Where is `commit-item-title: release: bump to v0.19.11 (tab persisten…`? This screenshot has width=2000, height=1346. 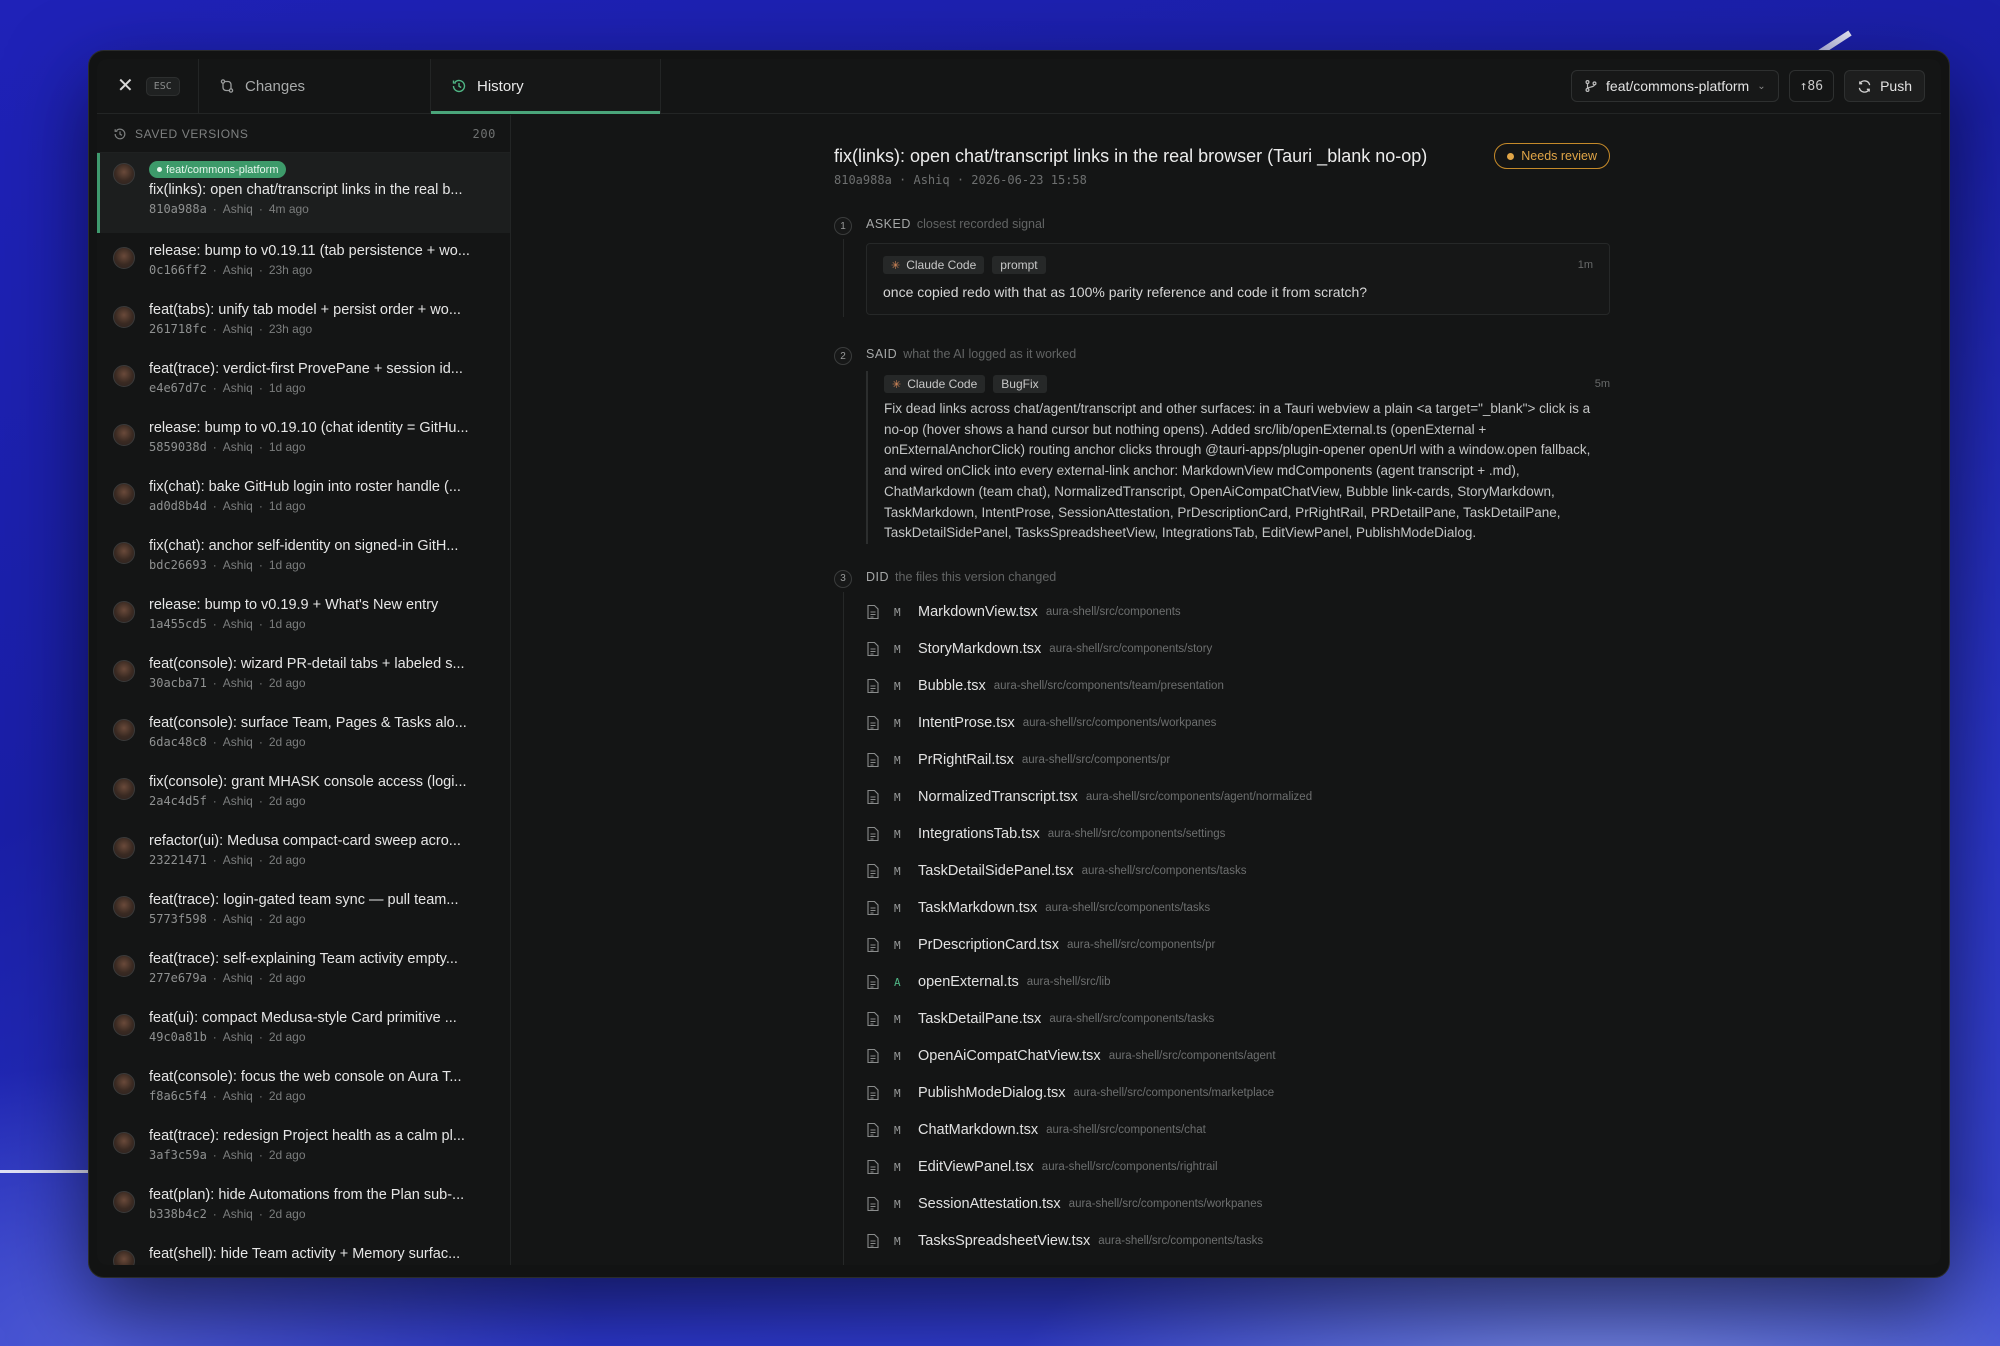 commit-item-title: release: bump to v0.19.11 (tab persisten… is located at coordinates (309, 251).